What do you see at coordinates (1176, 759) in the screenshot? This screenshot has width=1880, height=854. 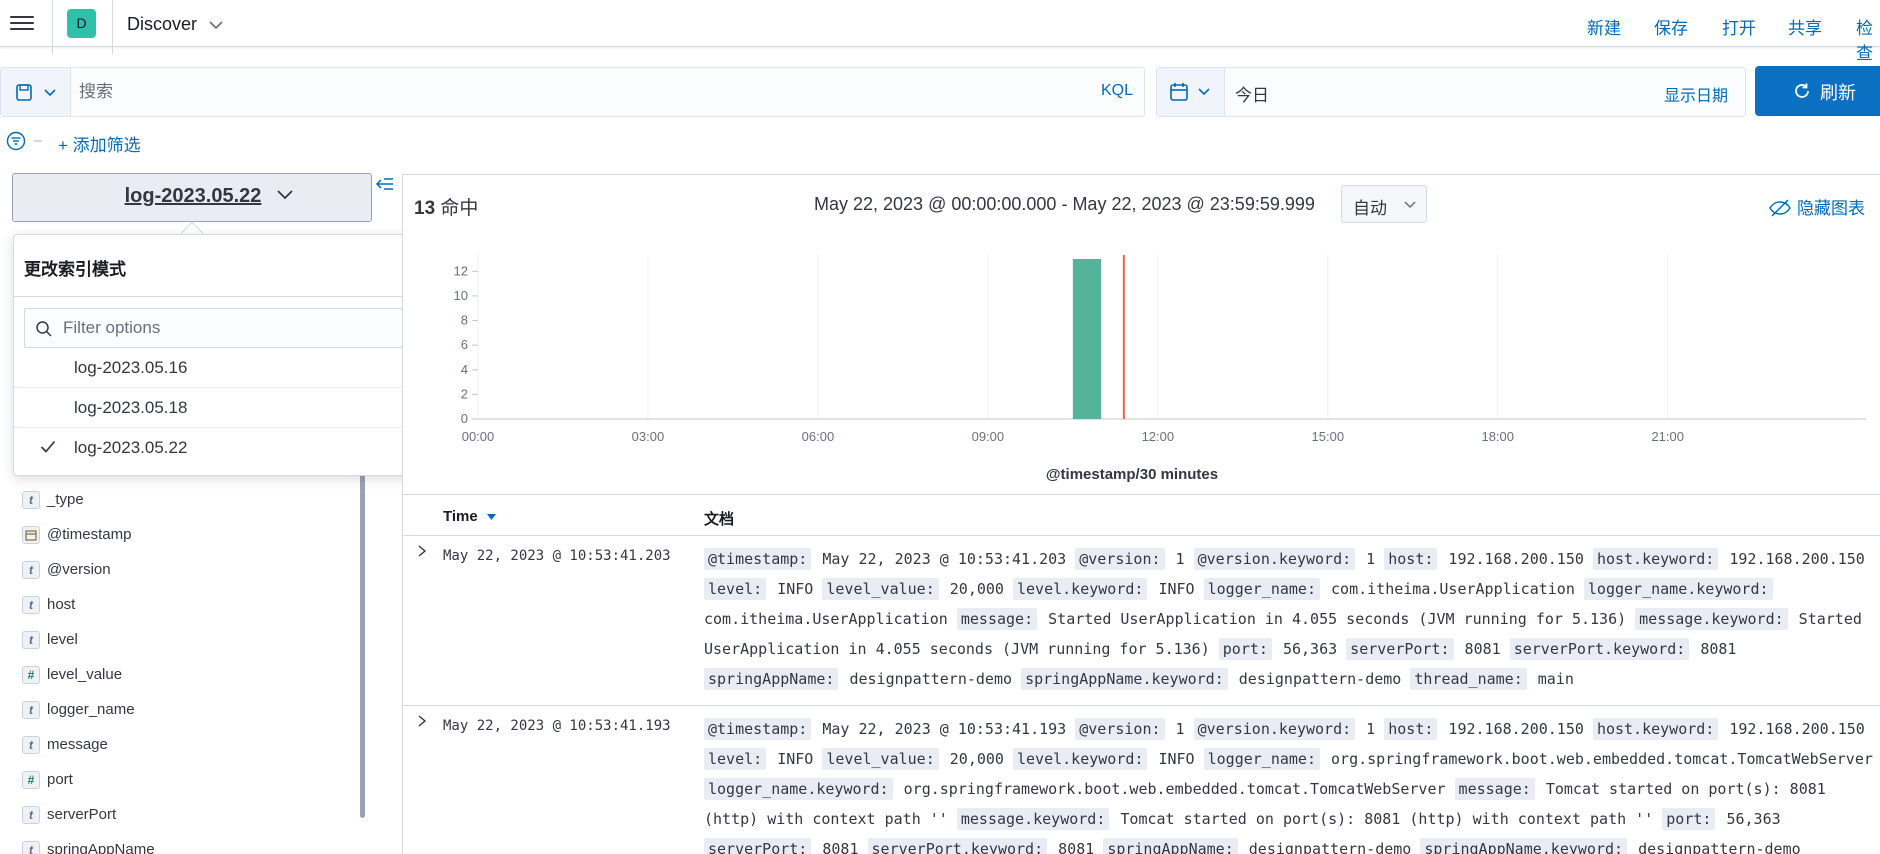 I see `field-value: INFO` at bounding box center [1176, 759].